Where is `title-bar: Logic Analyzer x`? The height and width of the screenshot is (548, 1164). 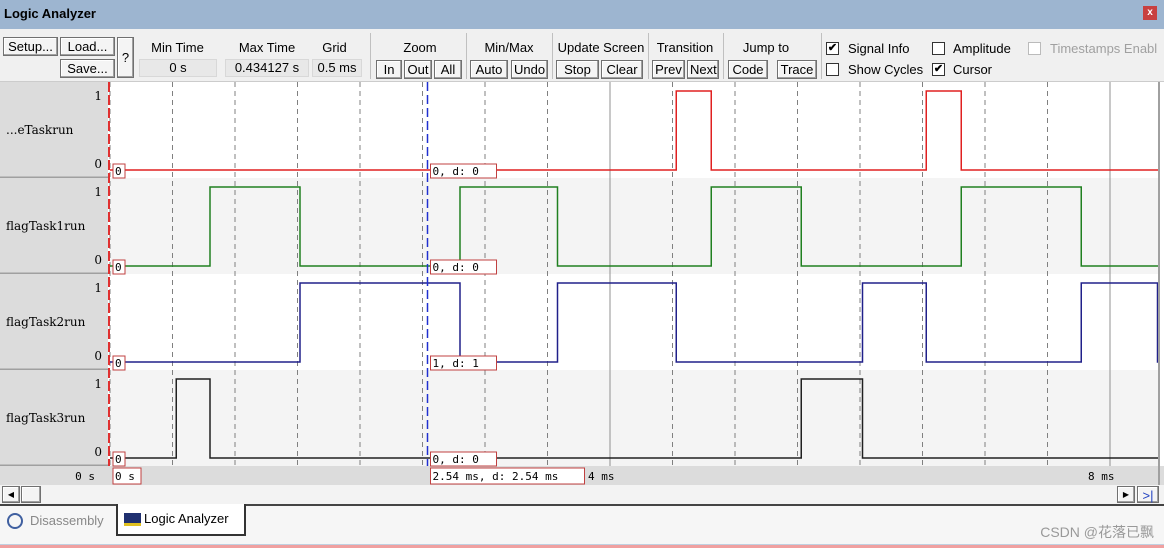 title-bar: Logic Analyzer x is located at coordinates (582, 14).